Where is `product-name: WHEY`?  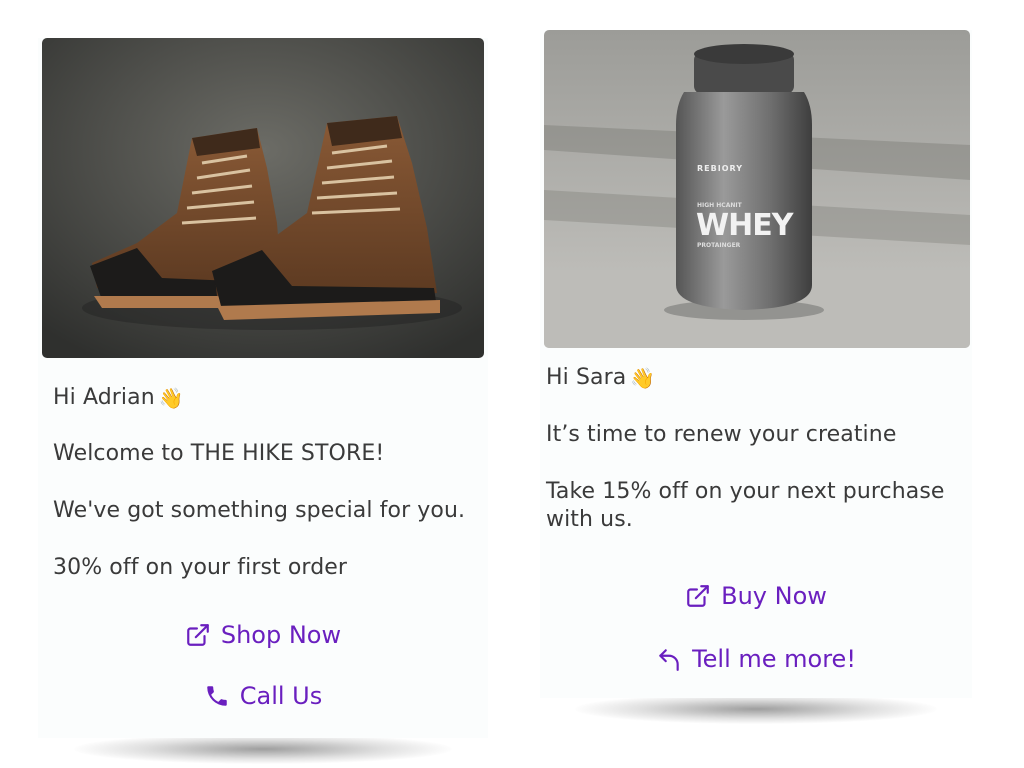 product-name: WHEY is located at coordinates (744, 225).